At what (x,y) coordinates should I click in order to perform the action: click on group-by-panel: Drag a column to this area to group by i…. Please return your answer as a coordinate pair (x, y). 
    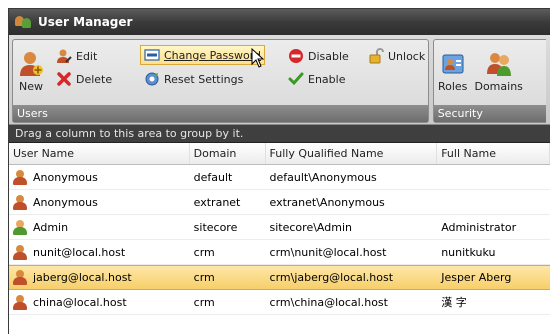
    Looking at the image, I should click on (279, 134).